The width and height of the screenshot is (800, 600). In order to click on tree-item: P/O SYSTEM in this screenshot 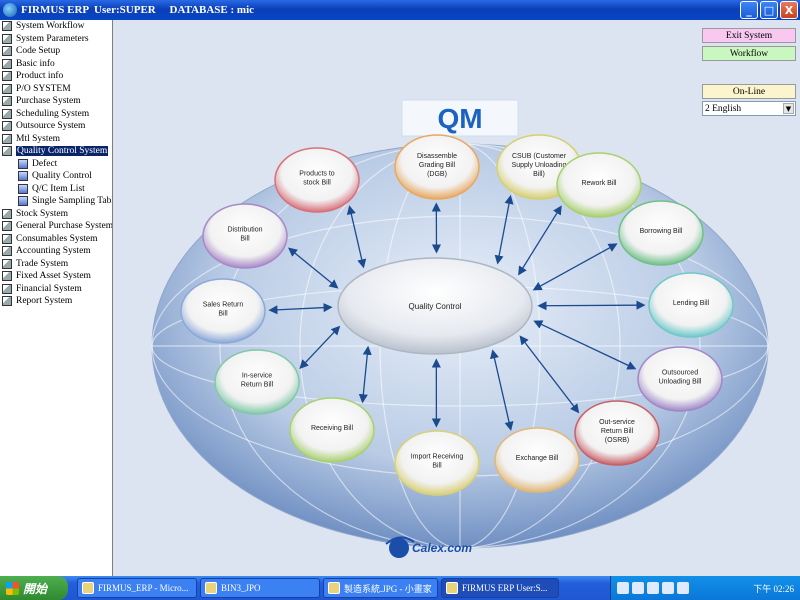, I will do `click(56, 89)`.